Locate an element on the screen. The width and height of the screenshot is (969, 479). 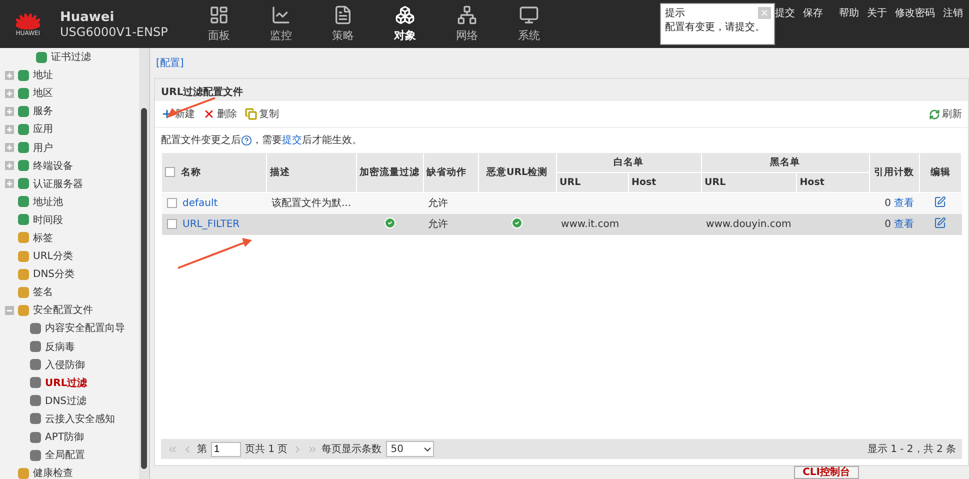
tree-item: URL分类 is located at coordinates (53, 256).